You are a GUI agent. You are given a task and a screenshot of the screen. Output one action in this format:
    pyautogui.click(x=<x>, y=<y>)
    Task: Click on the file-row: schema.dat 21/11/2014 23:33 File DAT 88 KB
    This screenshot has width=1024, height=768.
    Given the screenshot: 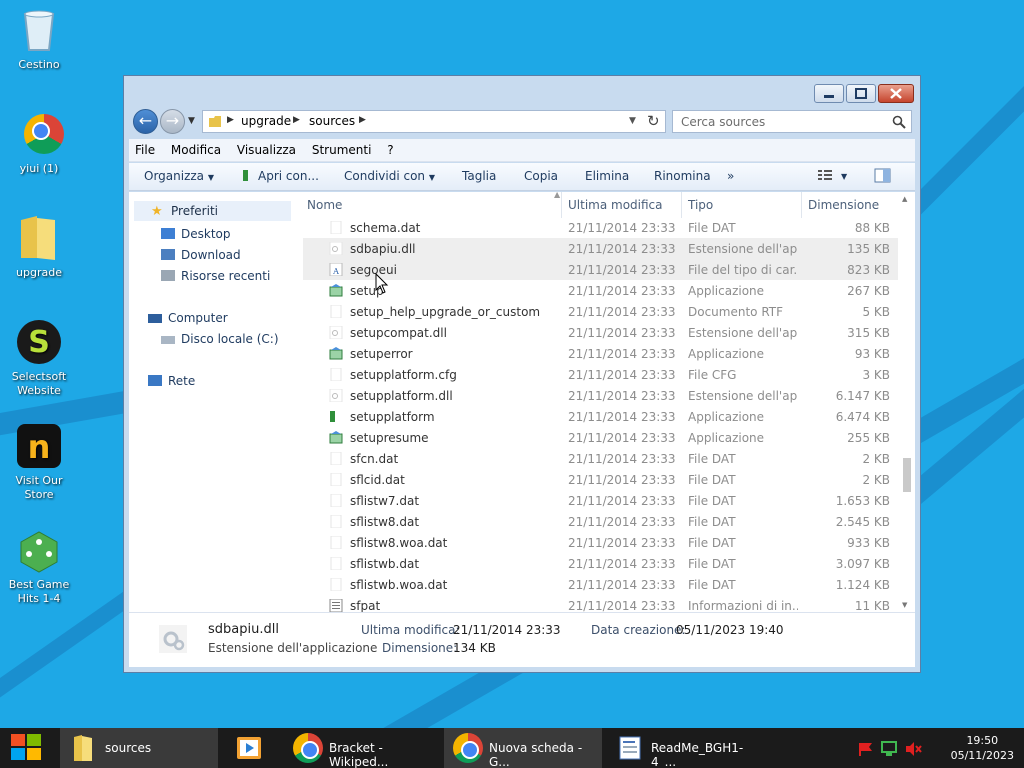 What is the action you would take?
    pyautogui.click(x=609, y=227)
    